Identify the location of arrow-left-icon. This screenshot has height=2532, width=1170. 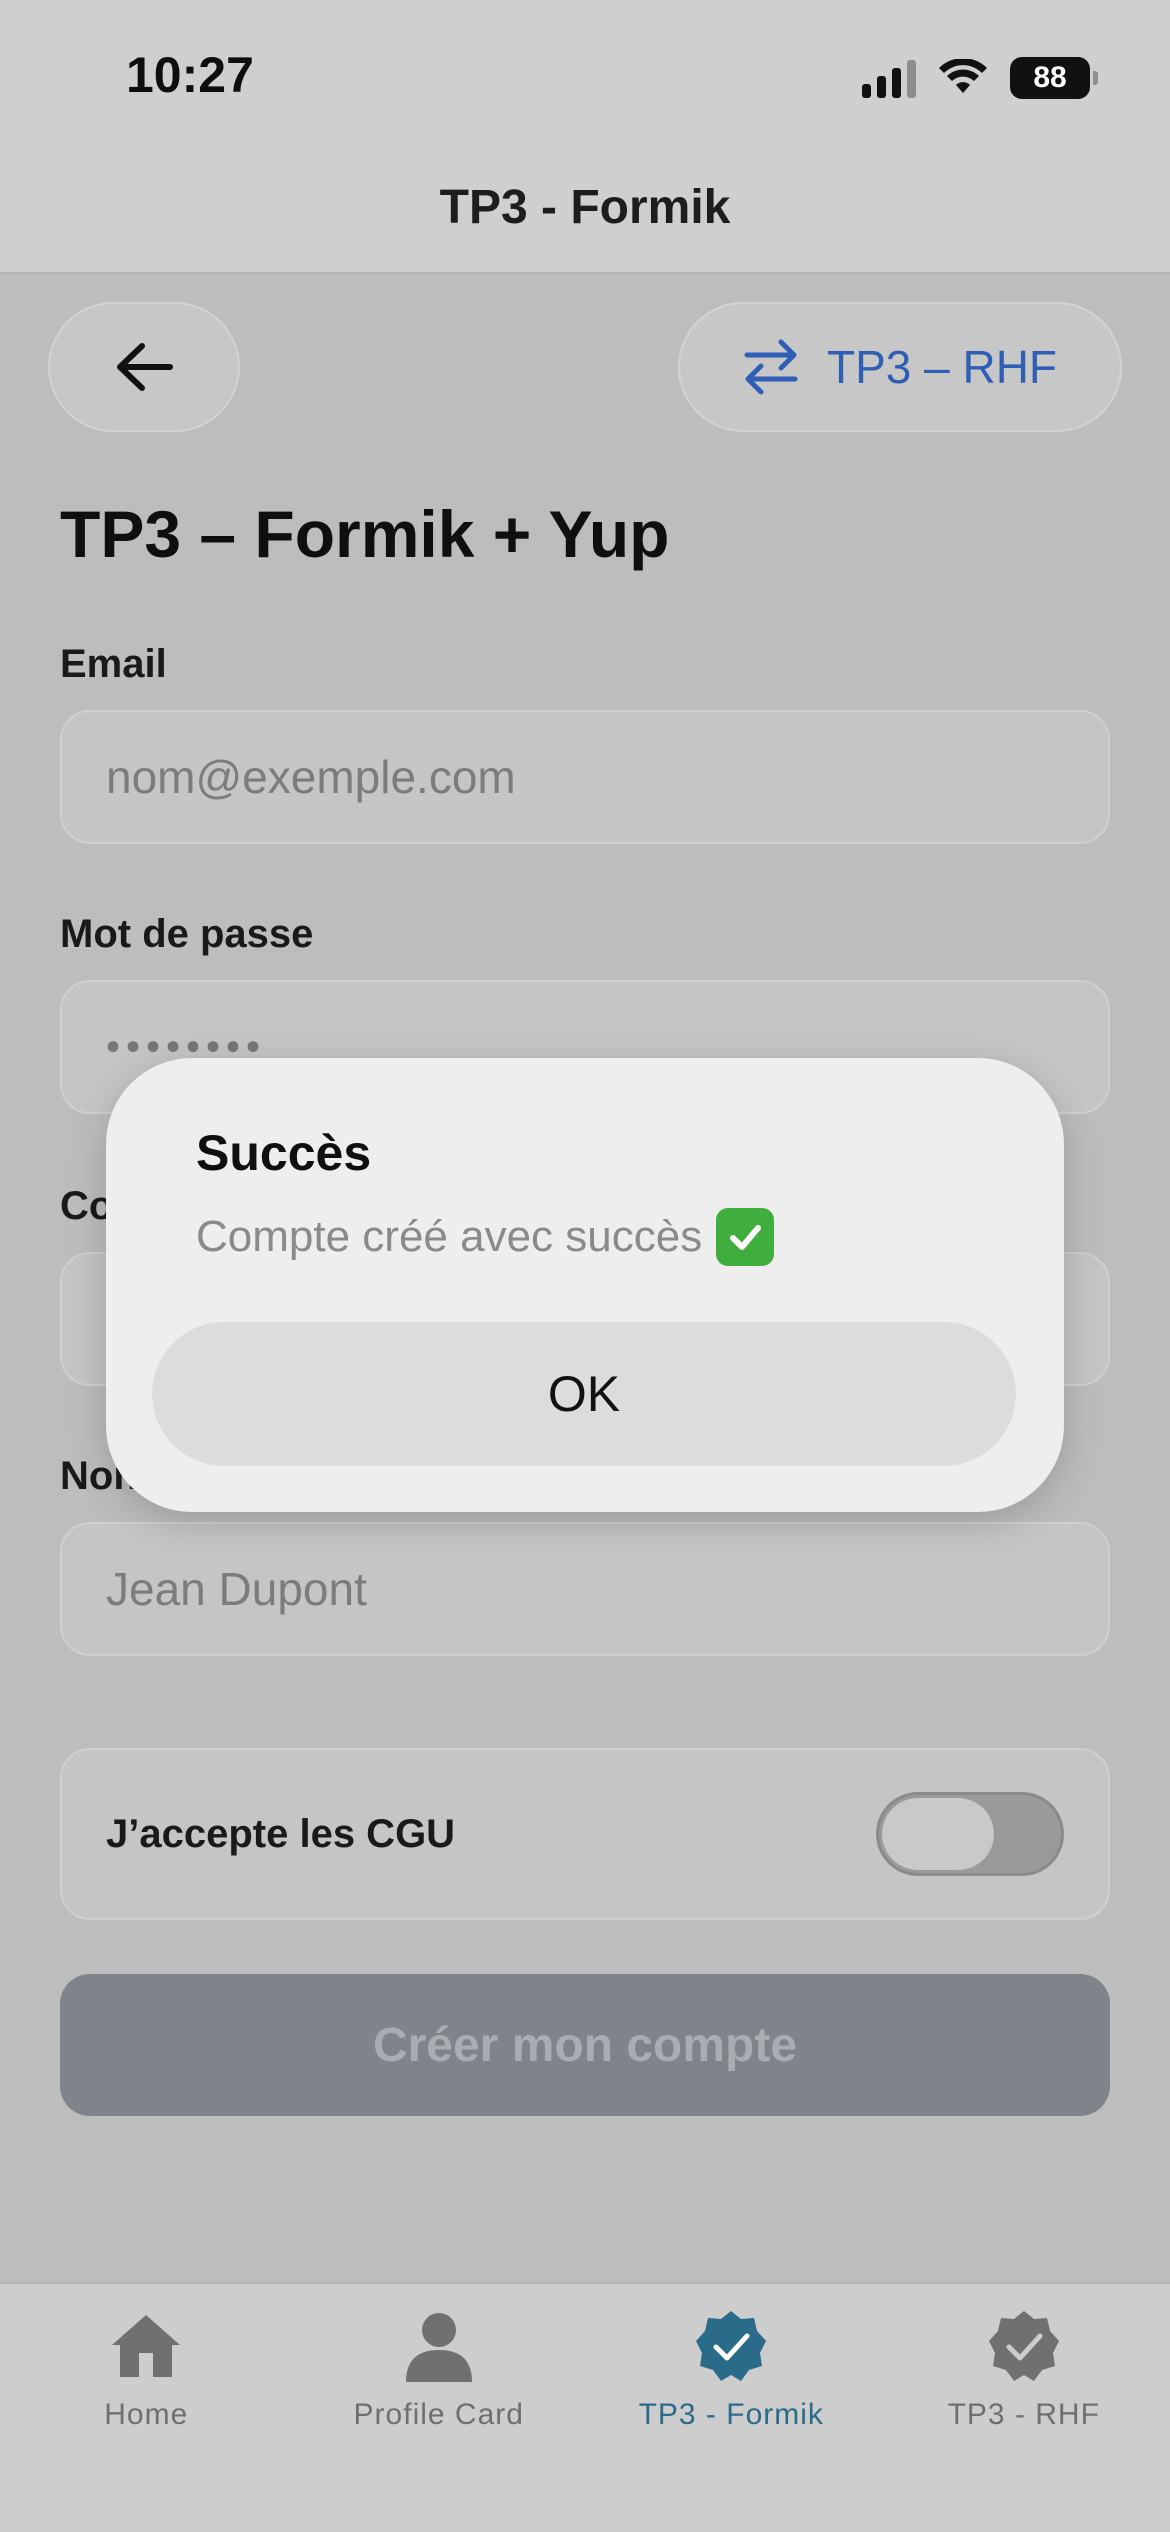
(145, 367).